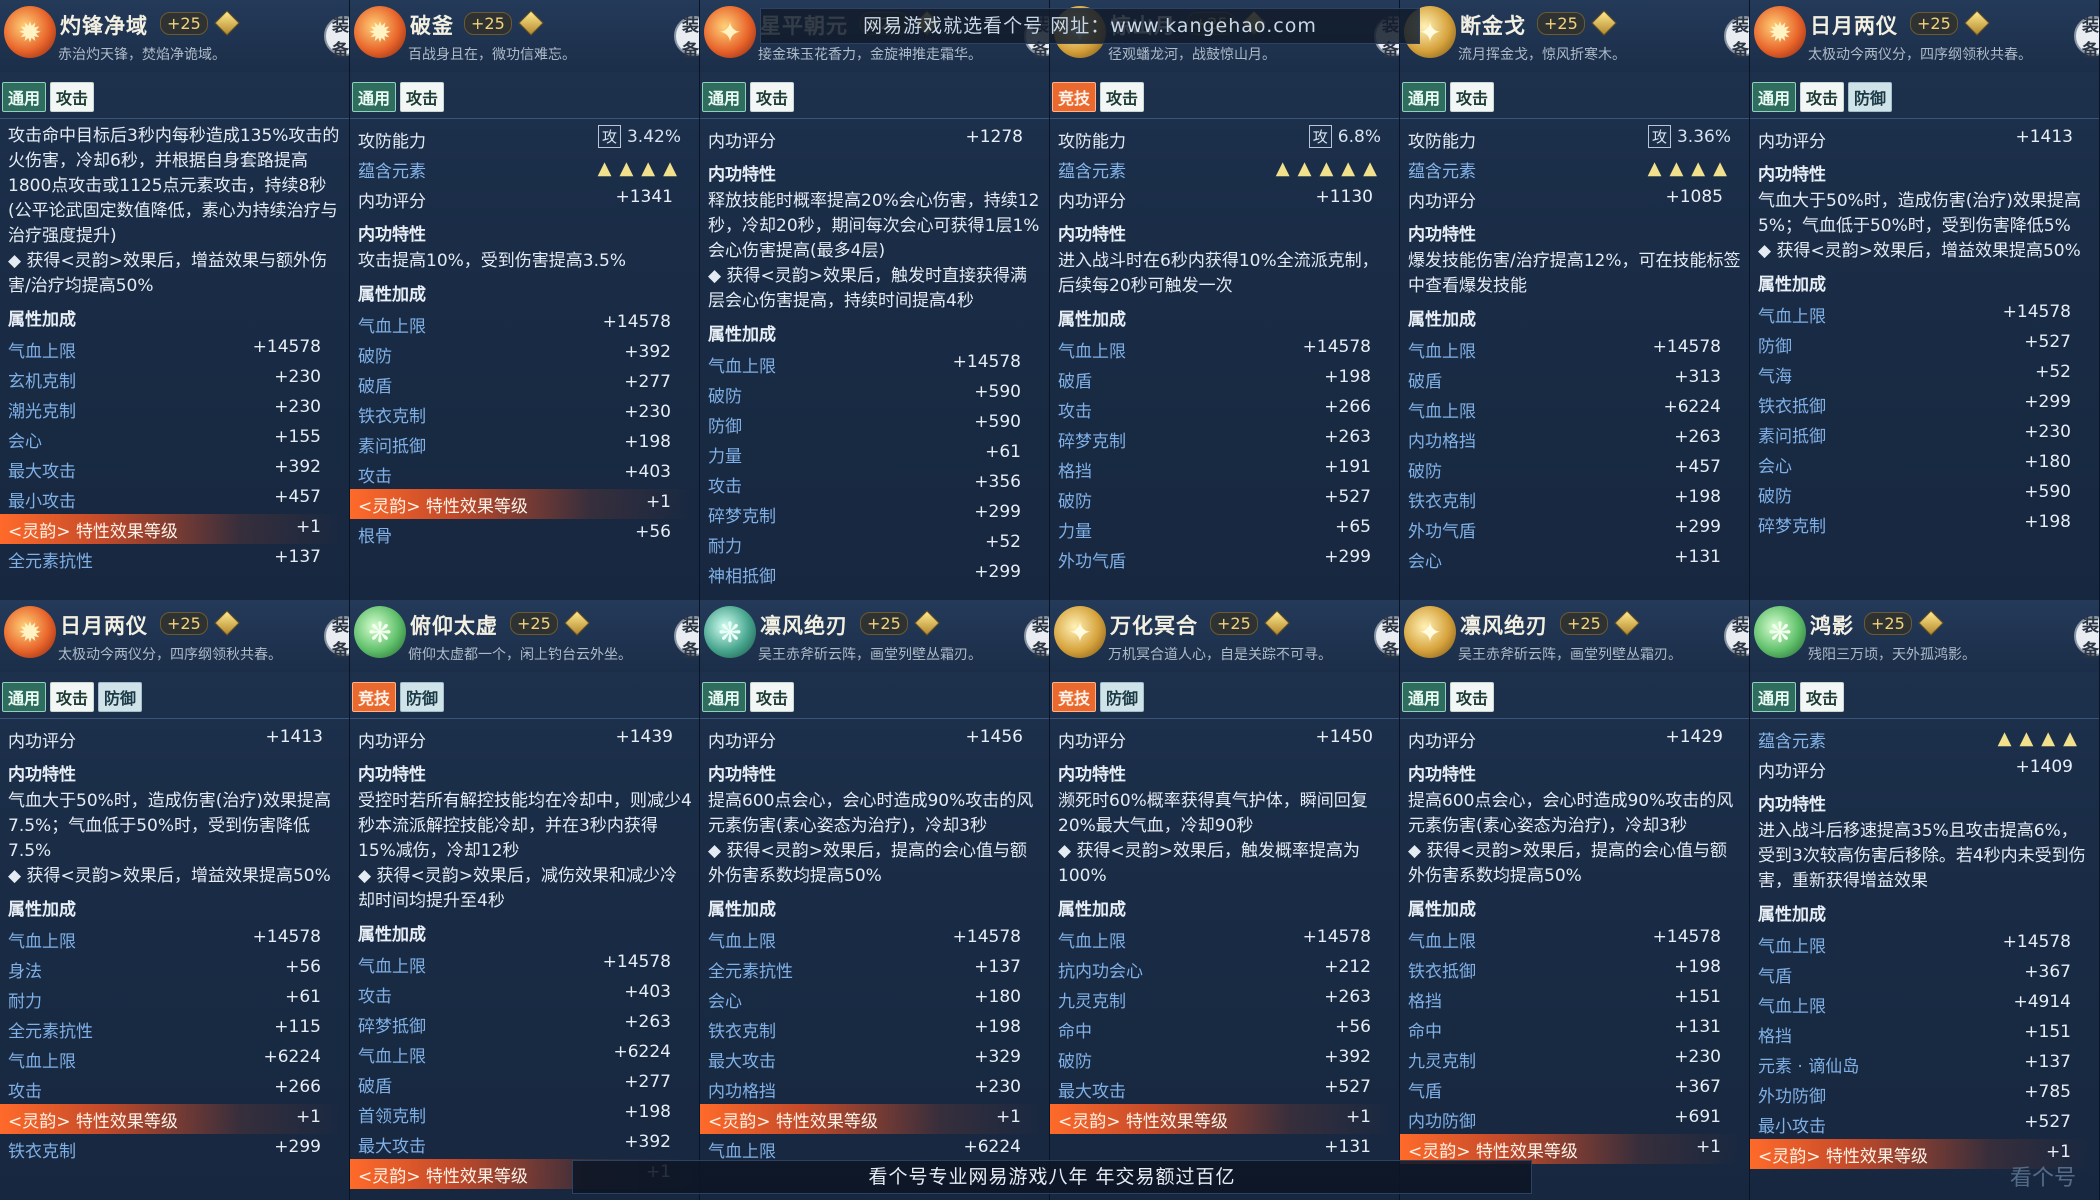 This screenshot has height=1200, width=2100. What do you see at coordinates (175, 969) in the screenshot?
I see `stat-row: 身法 +56` at bounding box center [175, 969].